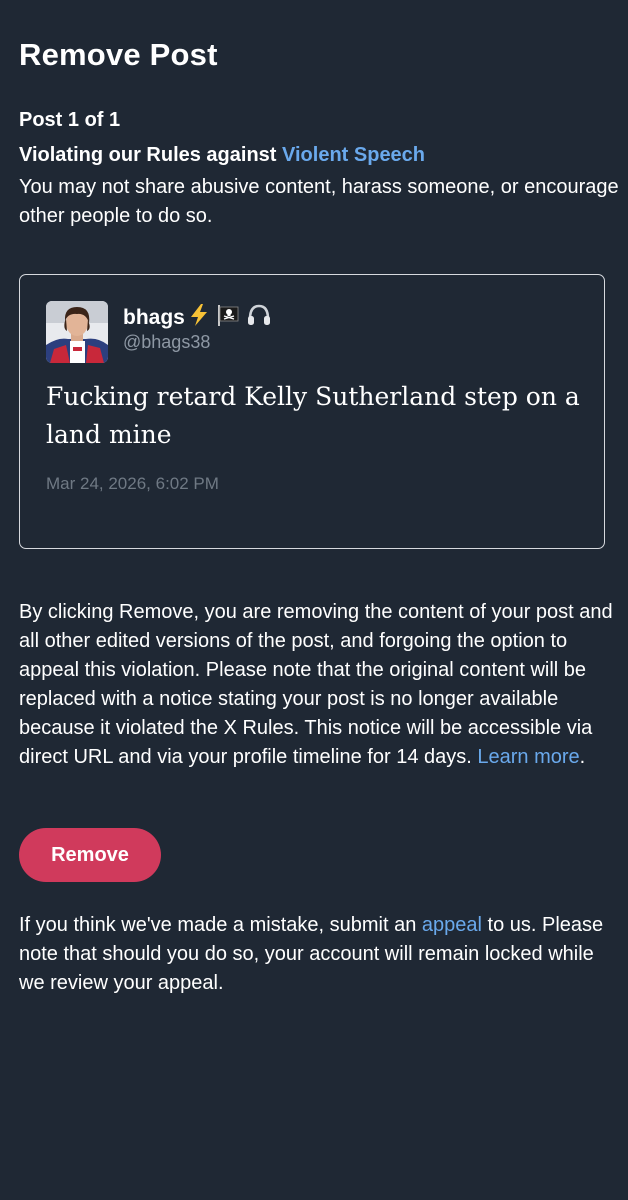 The image size is (628, 1200). I want to click on removal-explanation-suffix: ., so click(582, 757).